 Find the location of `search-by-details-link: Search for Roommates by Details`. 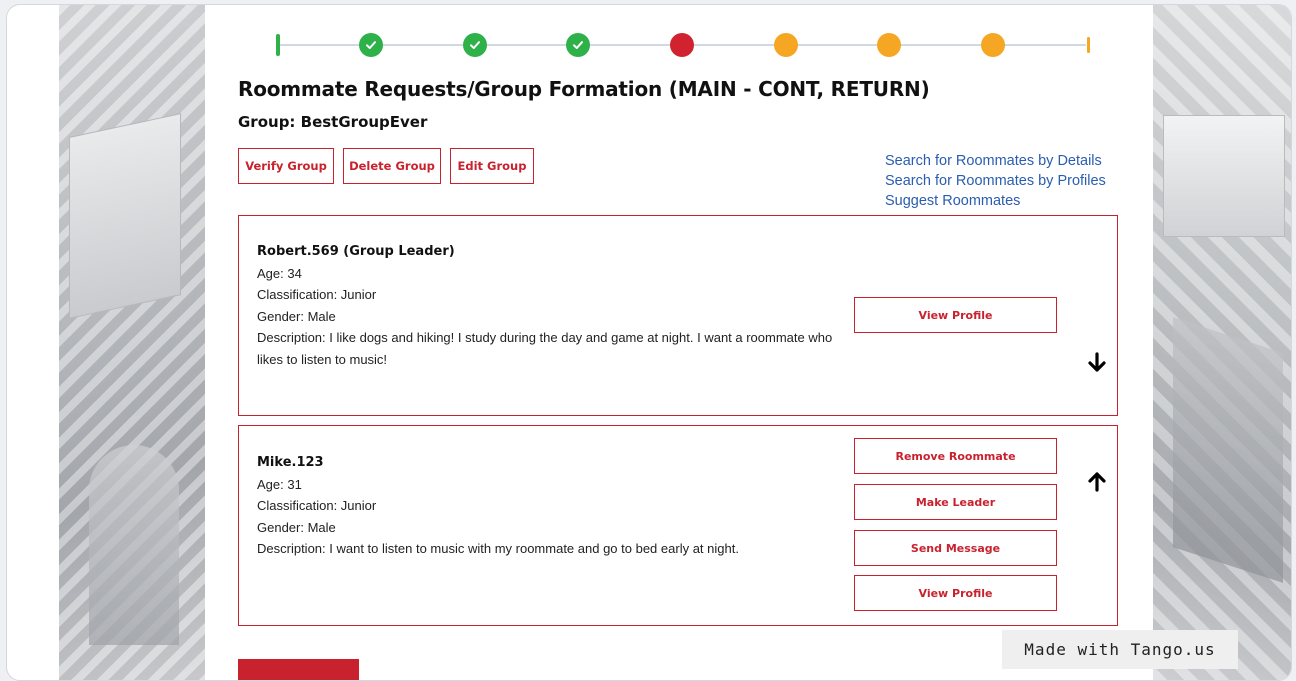

search-by-details-link: Search for Roommates by Details is located at coordinates (995, 161).